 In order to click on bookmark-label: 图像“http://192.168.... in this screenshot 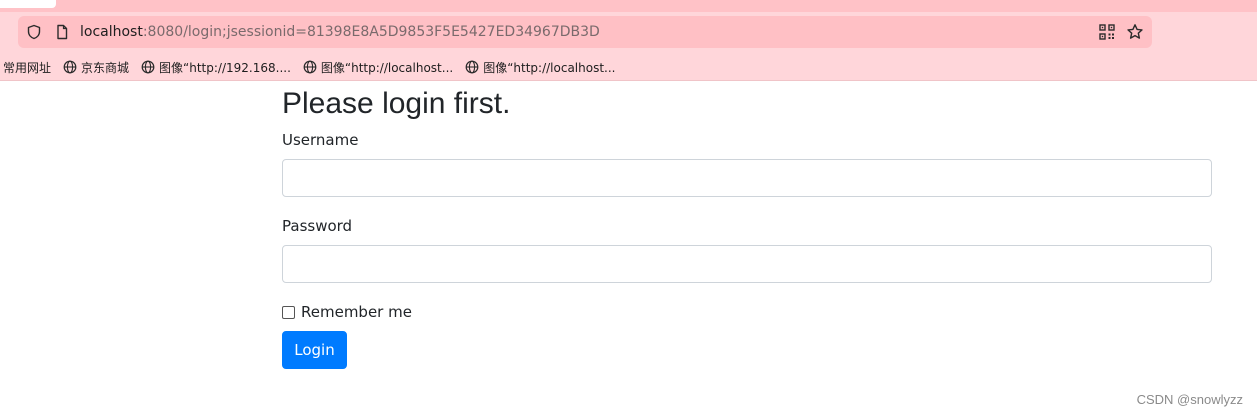, I will do `click(225, 67)`.